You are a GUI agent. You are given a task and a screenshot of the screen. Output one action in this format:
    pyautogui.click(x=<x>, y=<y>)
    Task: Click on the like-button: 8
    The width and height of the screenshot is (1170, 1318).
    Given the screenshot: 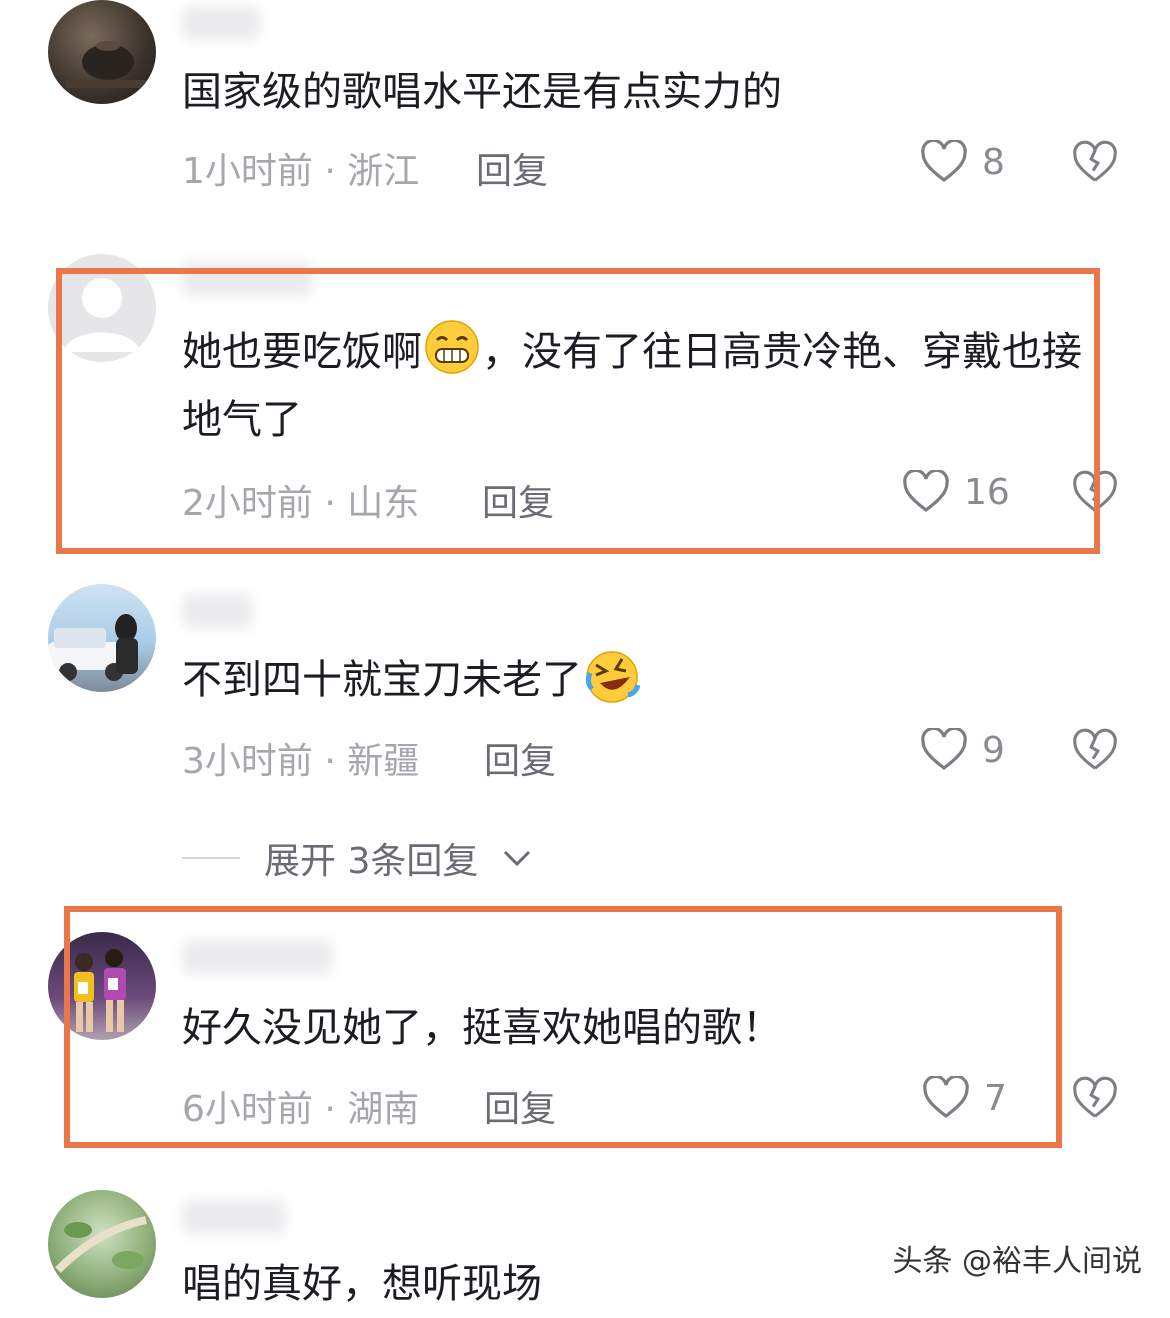 What is the action you would take?
    pyautogui.click(x=962, y=162)
    